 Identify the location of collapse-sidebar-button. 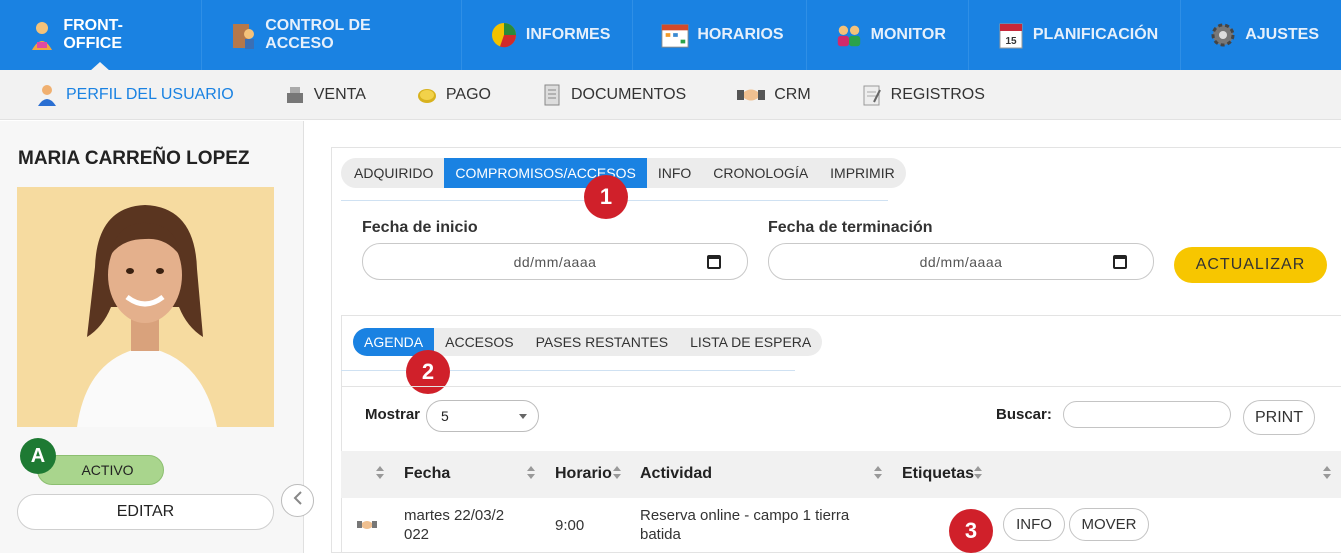
(297, 500).